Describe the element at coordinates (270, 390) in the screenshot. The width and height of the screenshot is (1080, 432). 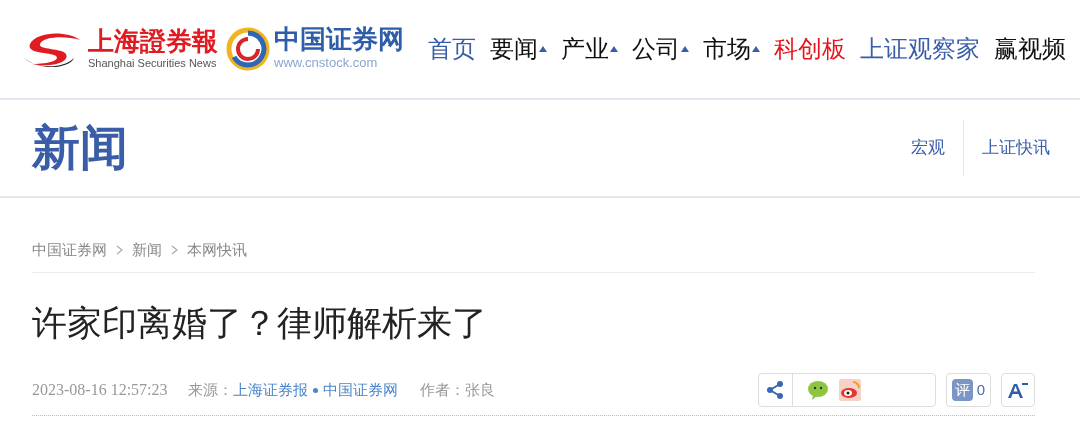
I see `source-link: 上海证券报` at that location.